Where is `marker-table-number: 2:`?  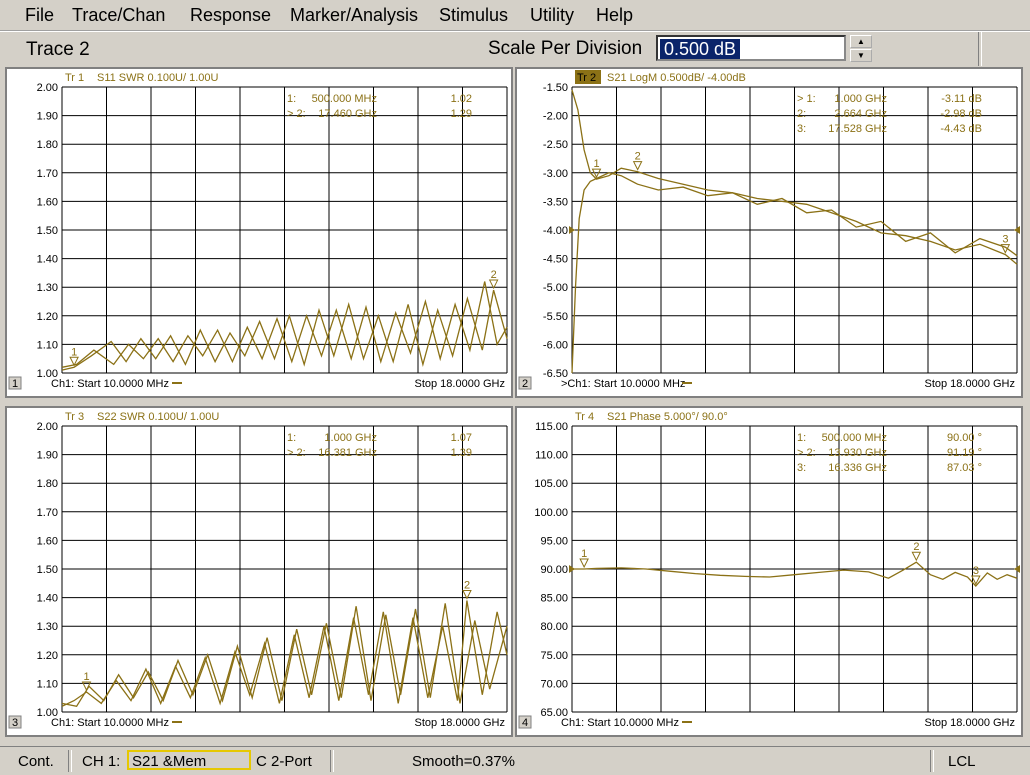
marker-table-number: 2: is located at coordinates (801, 114).